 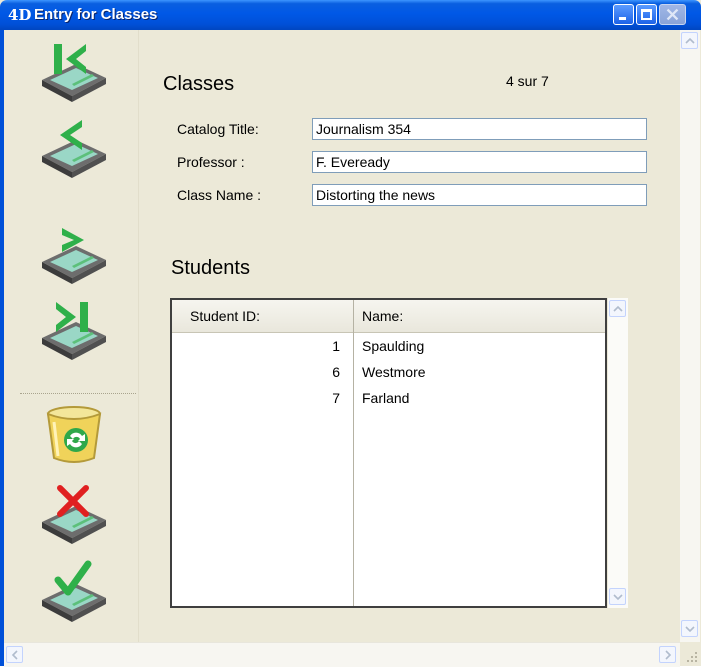 I want to click on window-title: Entry for Classes, so click(x=96, y=14).